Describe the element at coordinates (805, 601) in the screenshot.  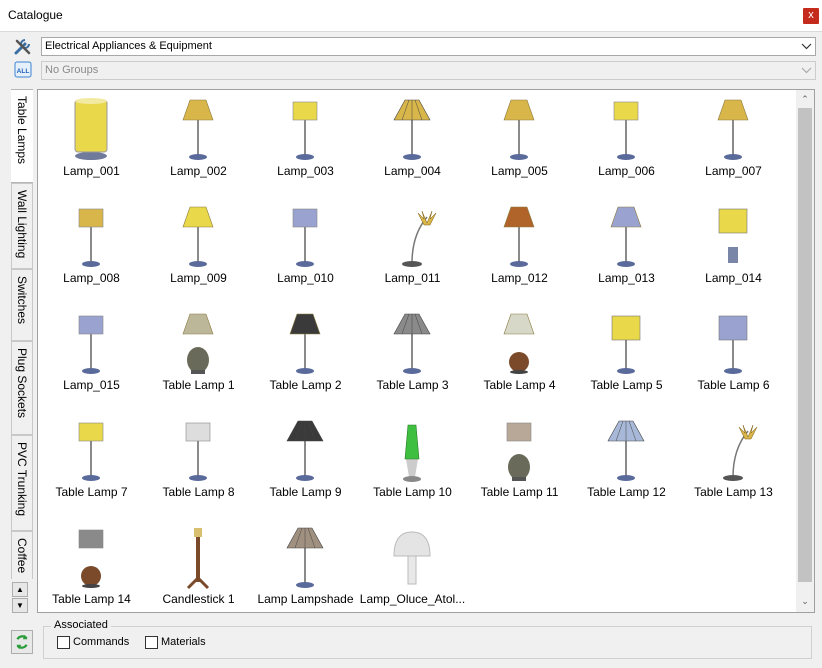
I see `scroll-down-arrow: ⌄` at that location.